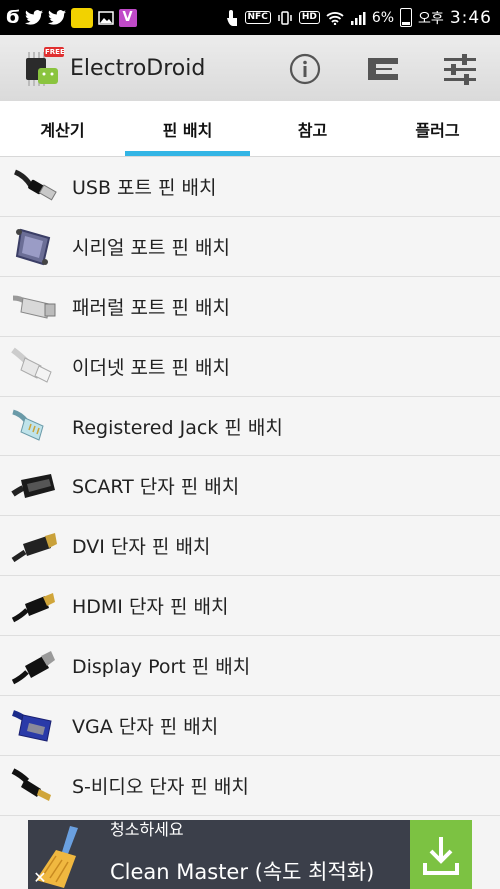 Image resolution: width=500 pixels, height=889 pixels. Describe the element at coordinates (13, 17) in the screenshot. I see `sync-icon: Ϭ` at that location.